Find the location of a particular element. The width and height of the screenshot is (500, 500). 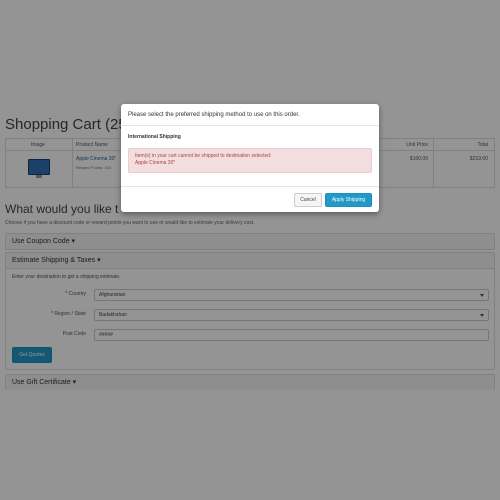

alert-product: Apple Cinema 30" is located at coordinates (155, 163).